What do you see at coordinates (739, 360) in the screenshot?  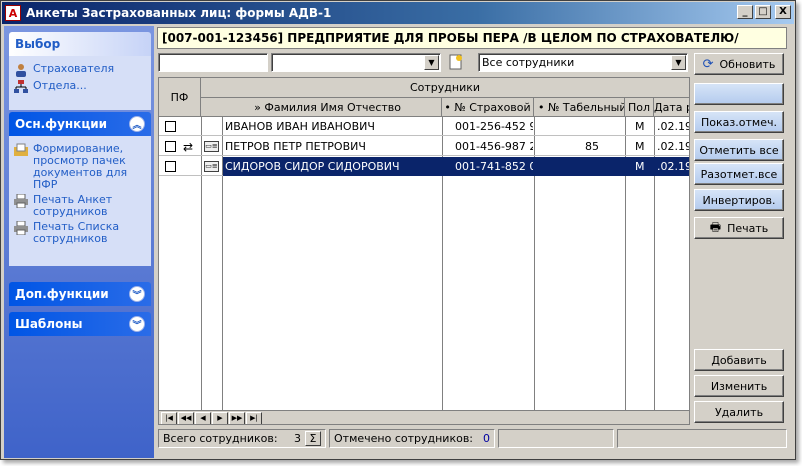 I see `add-button: Добавить` at bounding box center [739, 360].